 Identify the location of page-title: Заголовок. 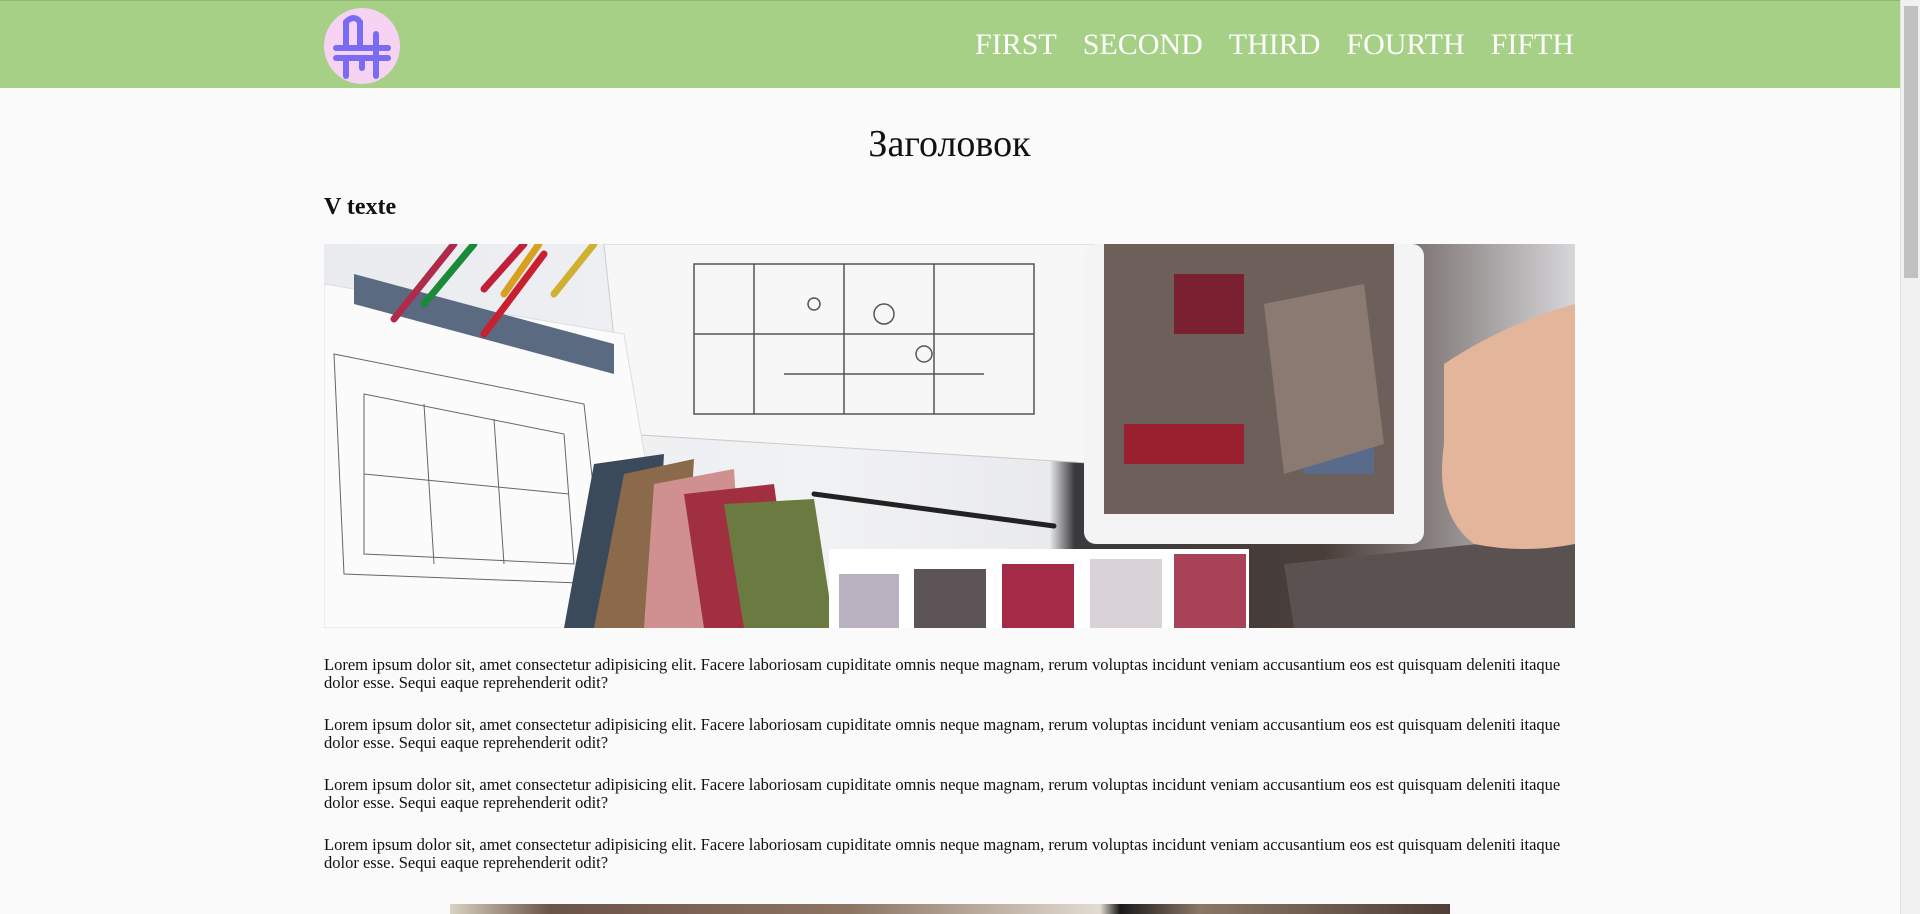
(949, 144).